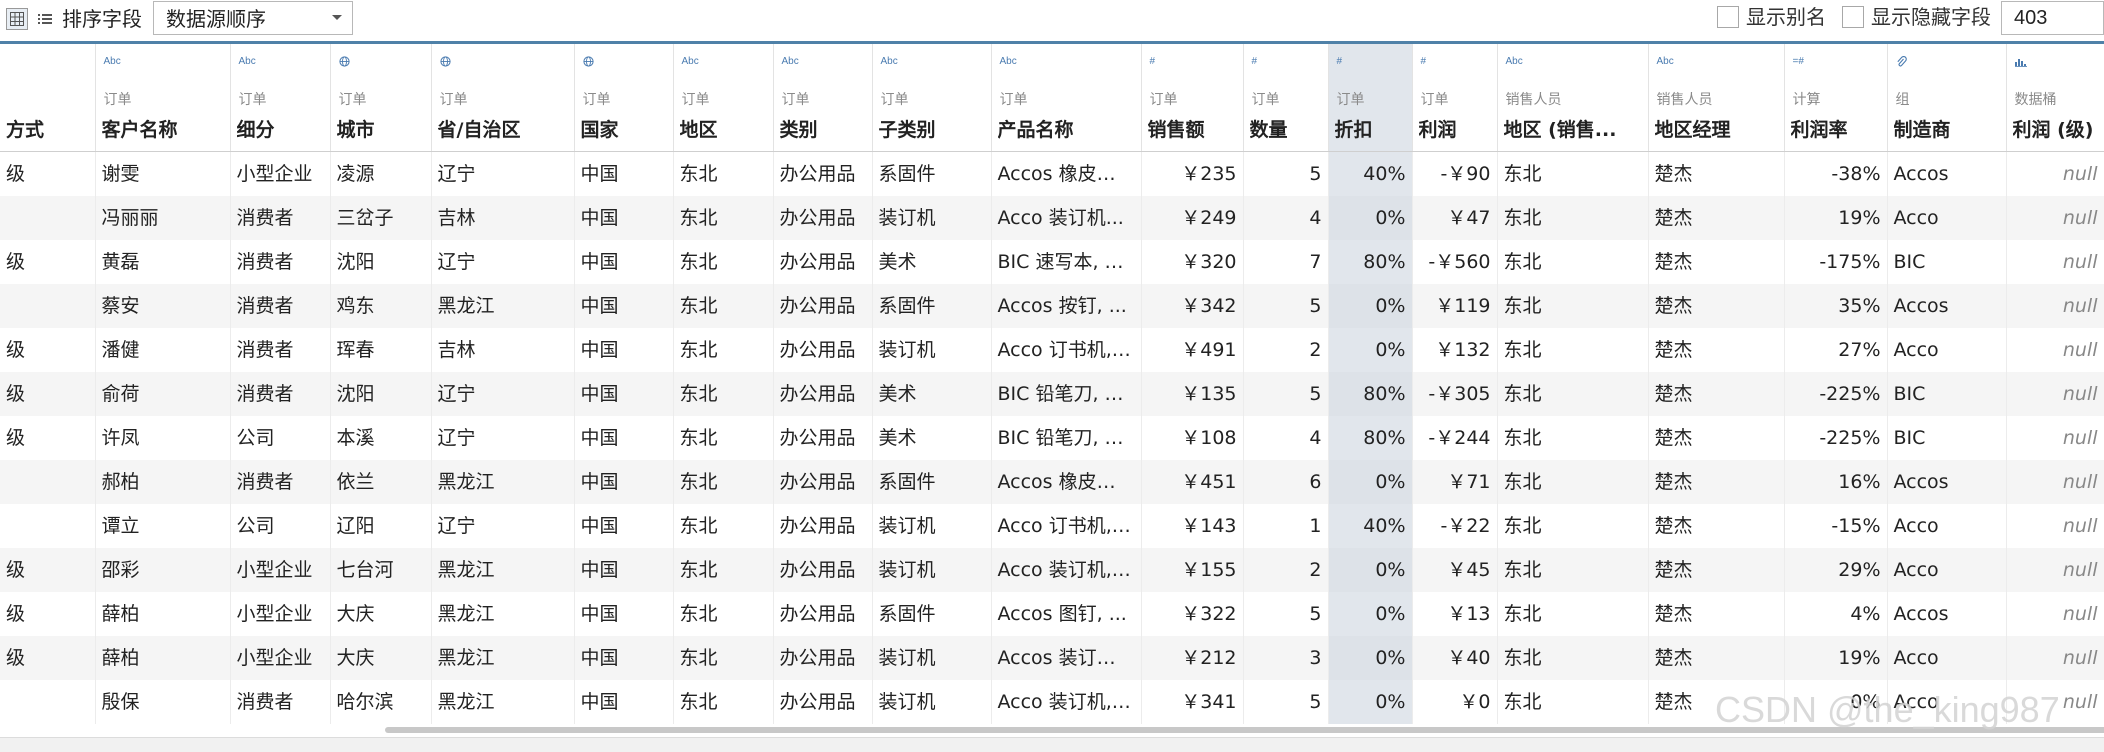 The height and width of the screenshot is (752, 2104). I want to click on column-header: 订单 国家, so click(624, 98).